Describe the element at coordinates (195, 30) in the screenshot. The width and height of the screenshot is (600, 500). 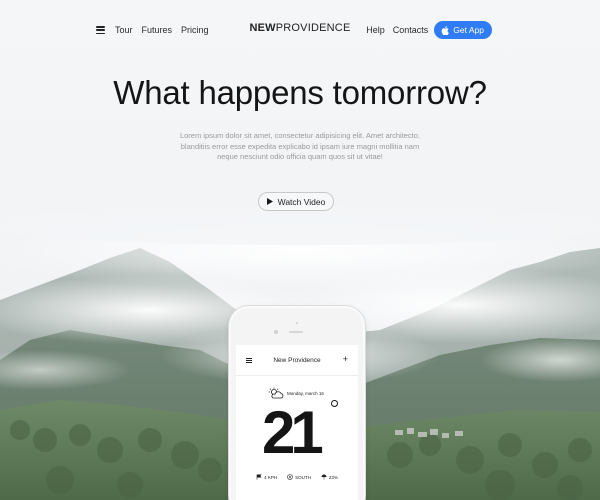
I see `nav-link-pricing: Pricing` at that location.